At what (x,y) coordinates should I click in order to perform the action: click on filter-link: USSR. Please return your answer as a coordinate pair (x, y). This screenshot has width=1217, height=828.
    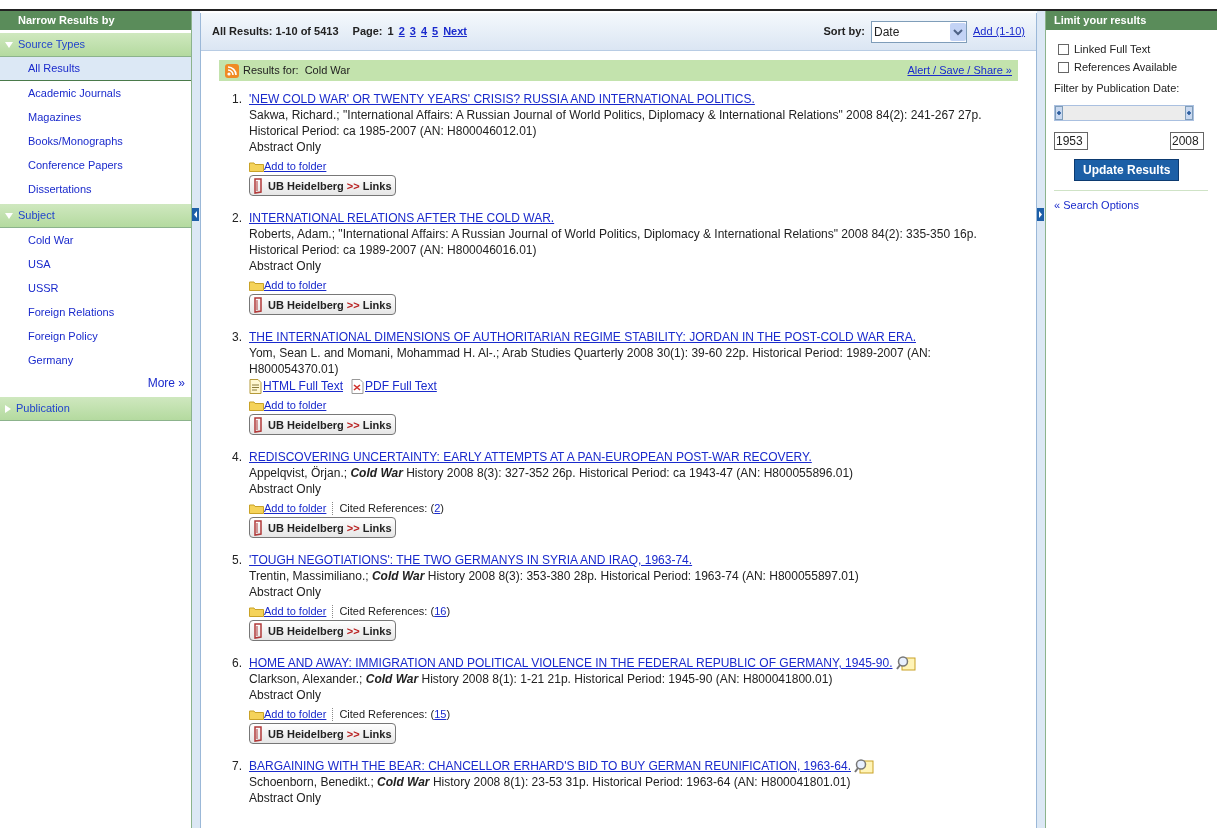
    Looking at the image, I should click on (95, 288).